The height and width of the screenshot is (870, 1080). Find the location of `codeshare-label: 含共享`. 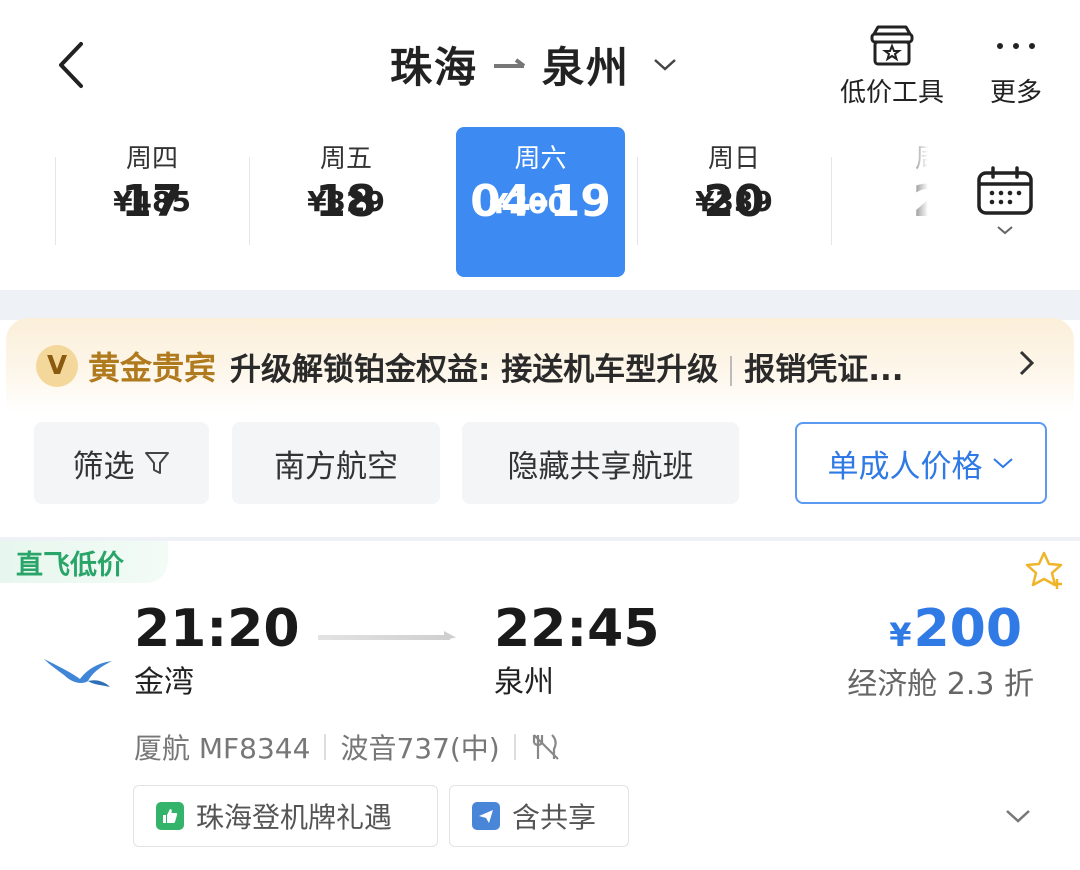

codeshare-label: 含共享 is located at coordinates (554, 817).